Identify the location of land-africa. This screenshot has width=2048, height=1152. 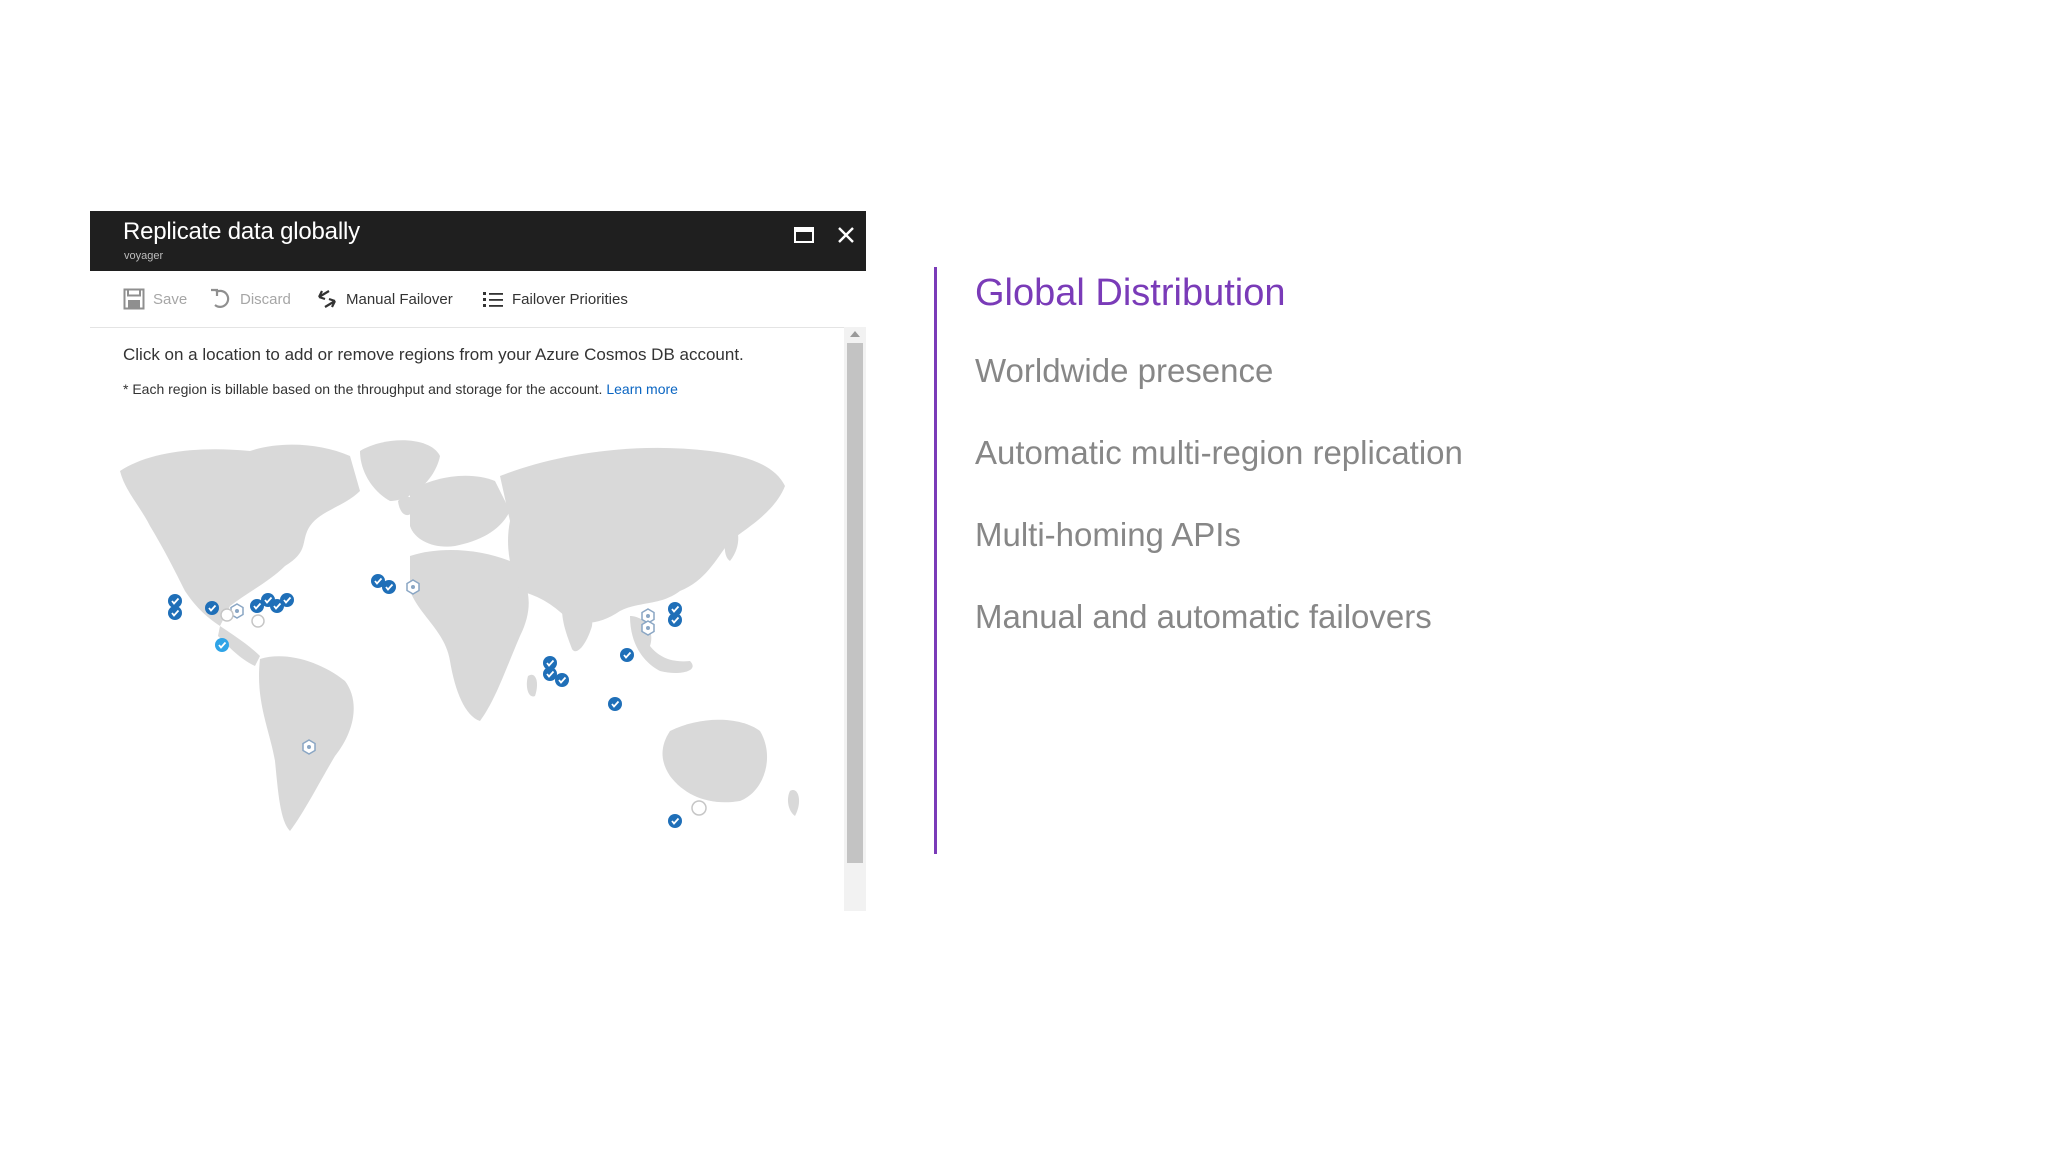
(469, 635).